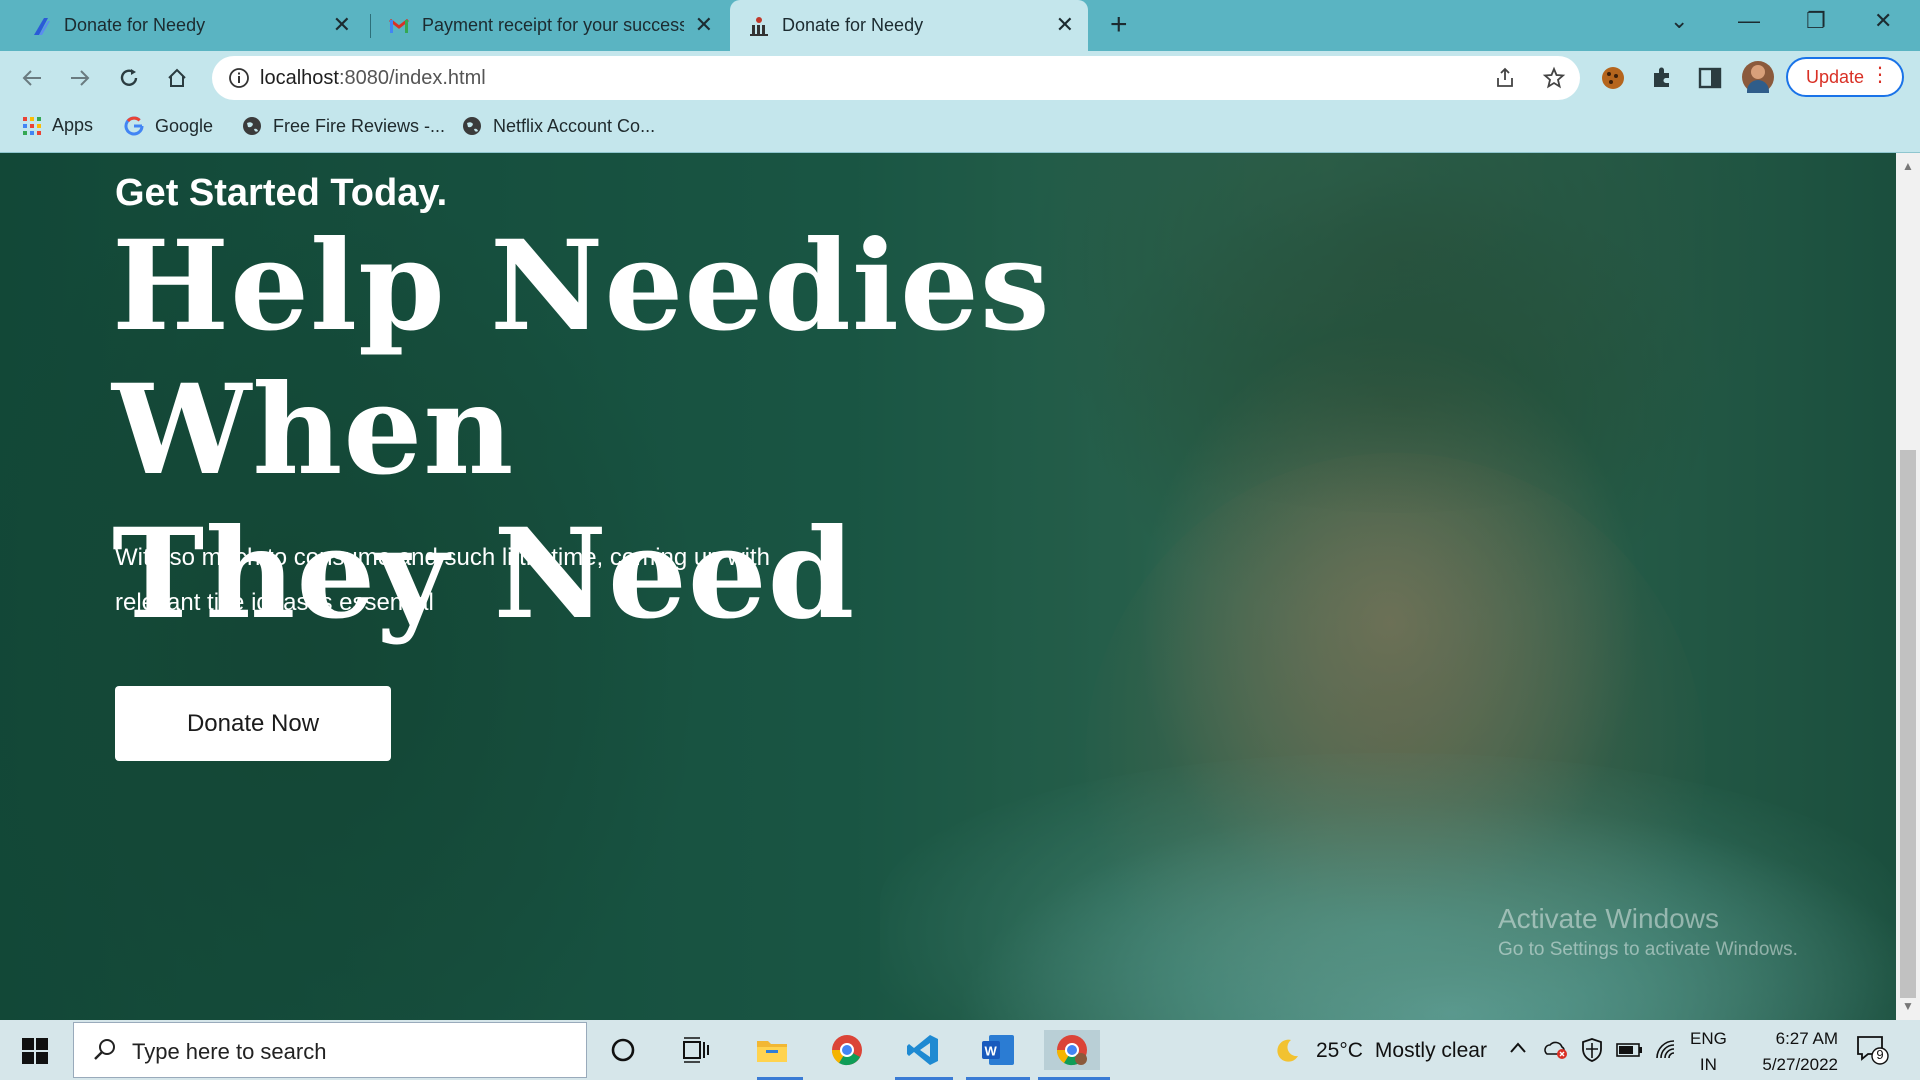 This screenshot has height=1080, width=1920. Describe the element at coordinates (1908, 166) in the screenshot. I see `scroll-up-arrow-icon: ▲` at that location.